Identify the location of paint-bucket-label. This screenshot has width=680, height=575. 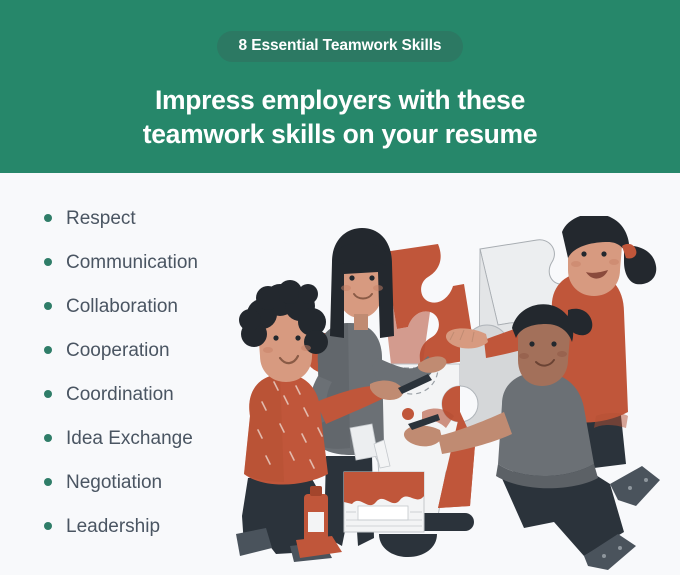
(383, 513).